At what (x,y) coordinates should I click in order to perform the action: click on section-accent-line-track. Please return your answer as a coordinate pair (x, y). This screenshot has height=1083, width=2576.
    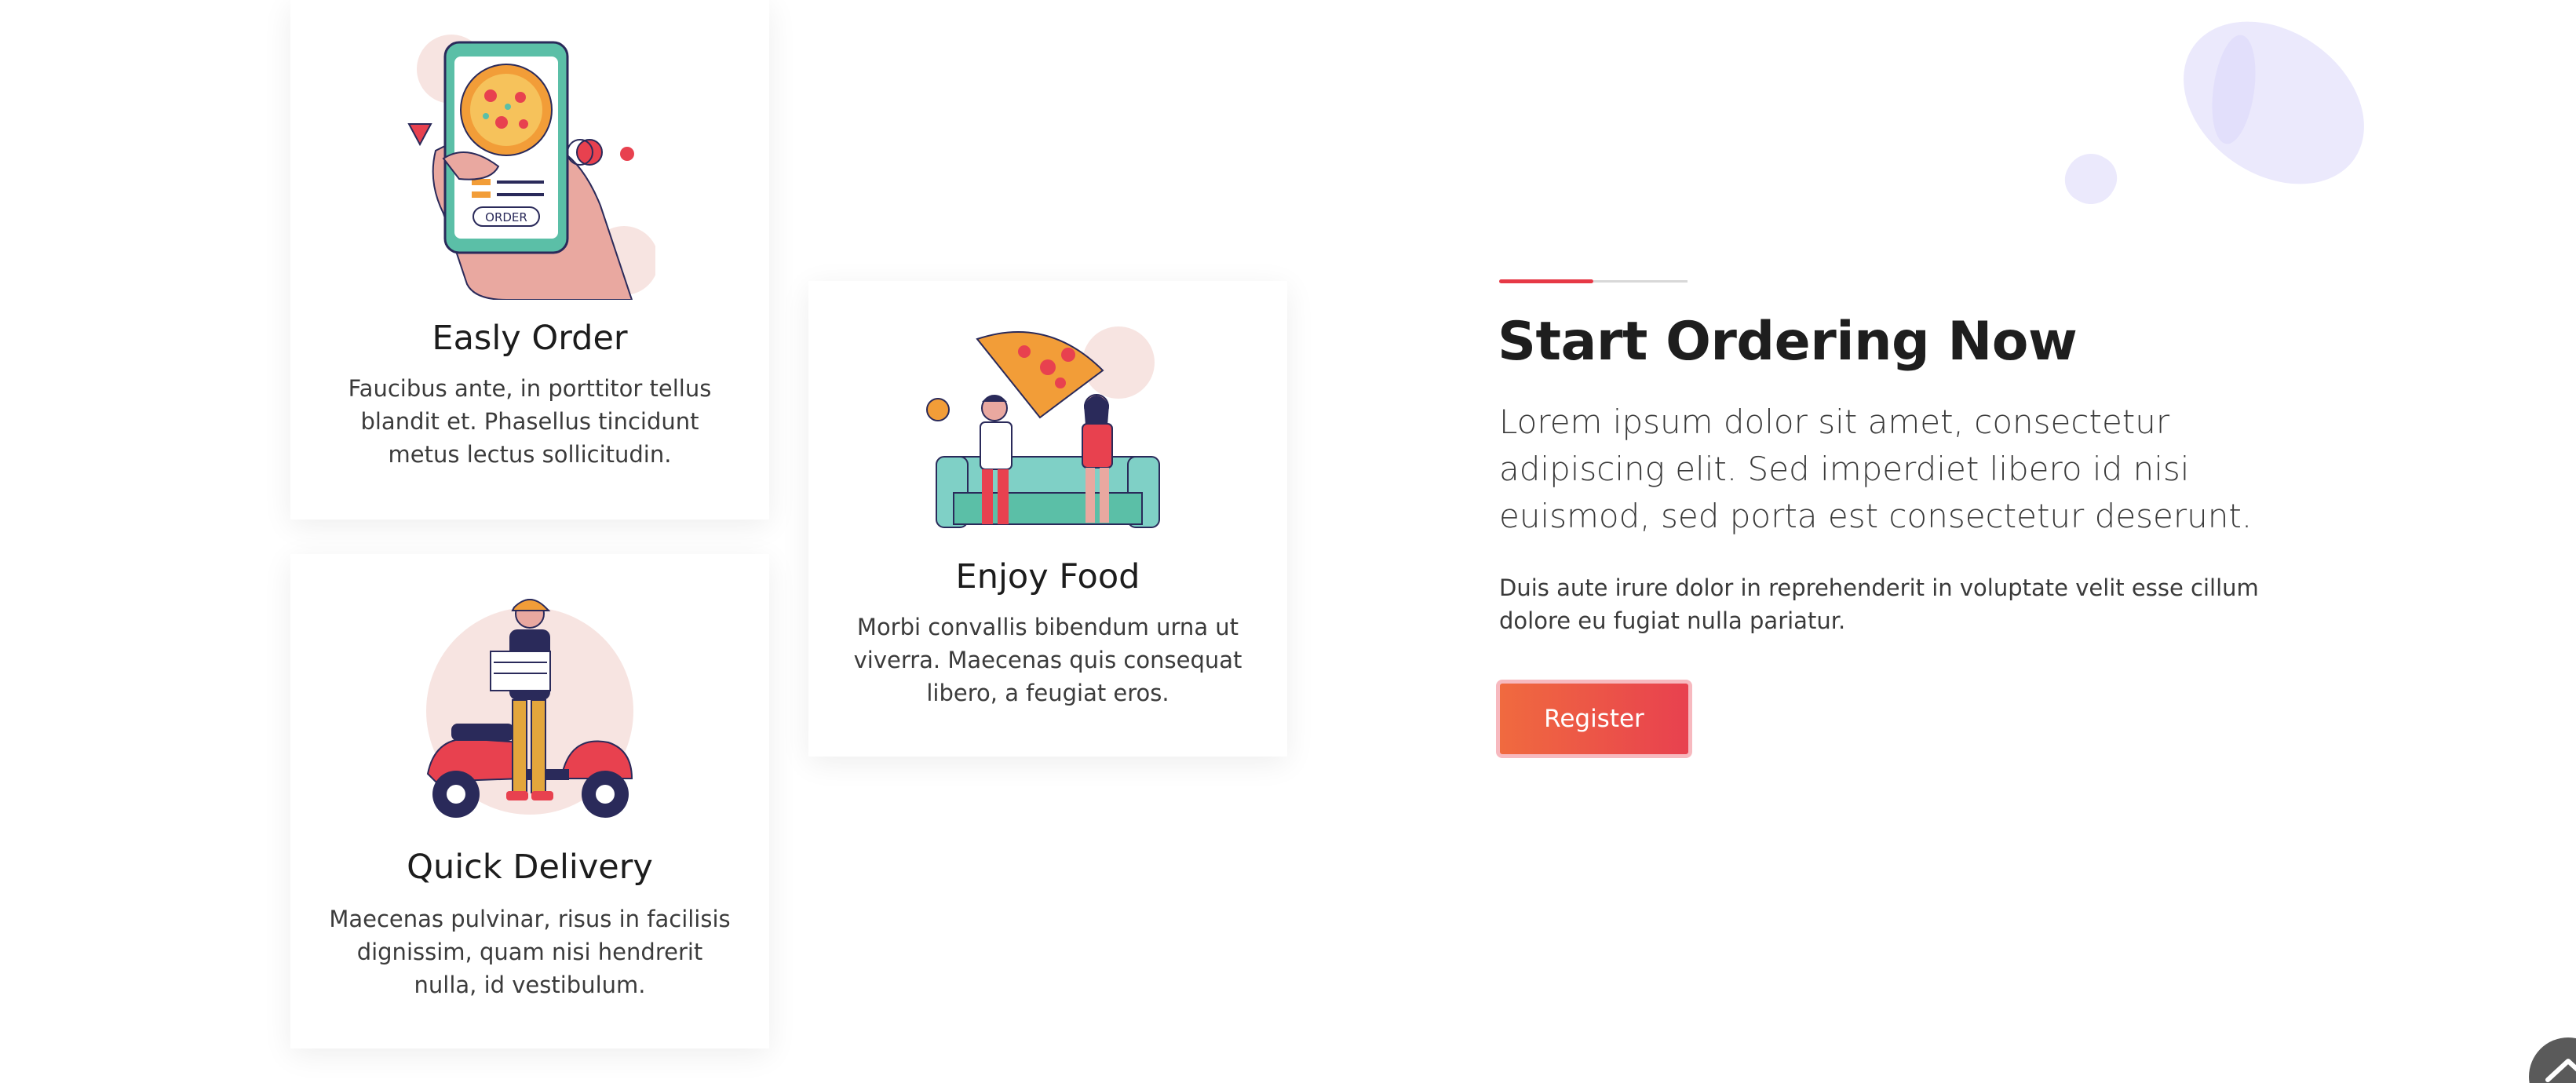
    Looking at the image, I should click on (1640, 281).